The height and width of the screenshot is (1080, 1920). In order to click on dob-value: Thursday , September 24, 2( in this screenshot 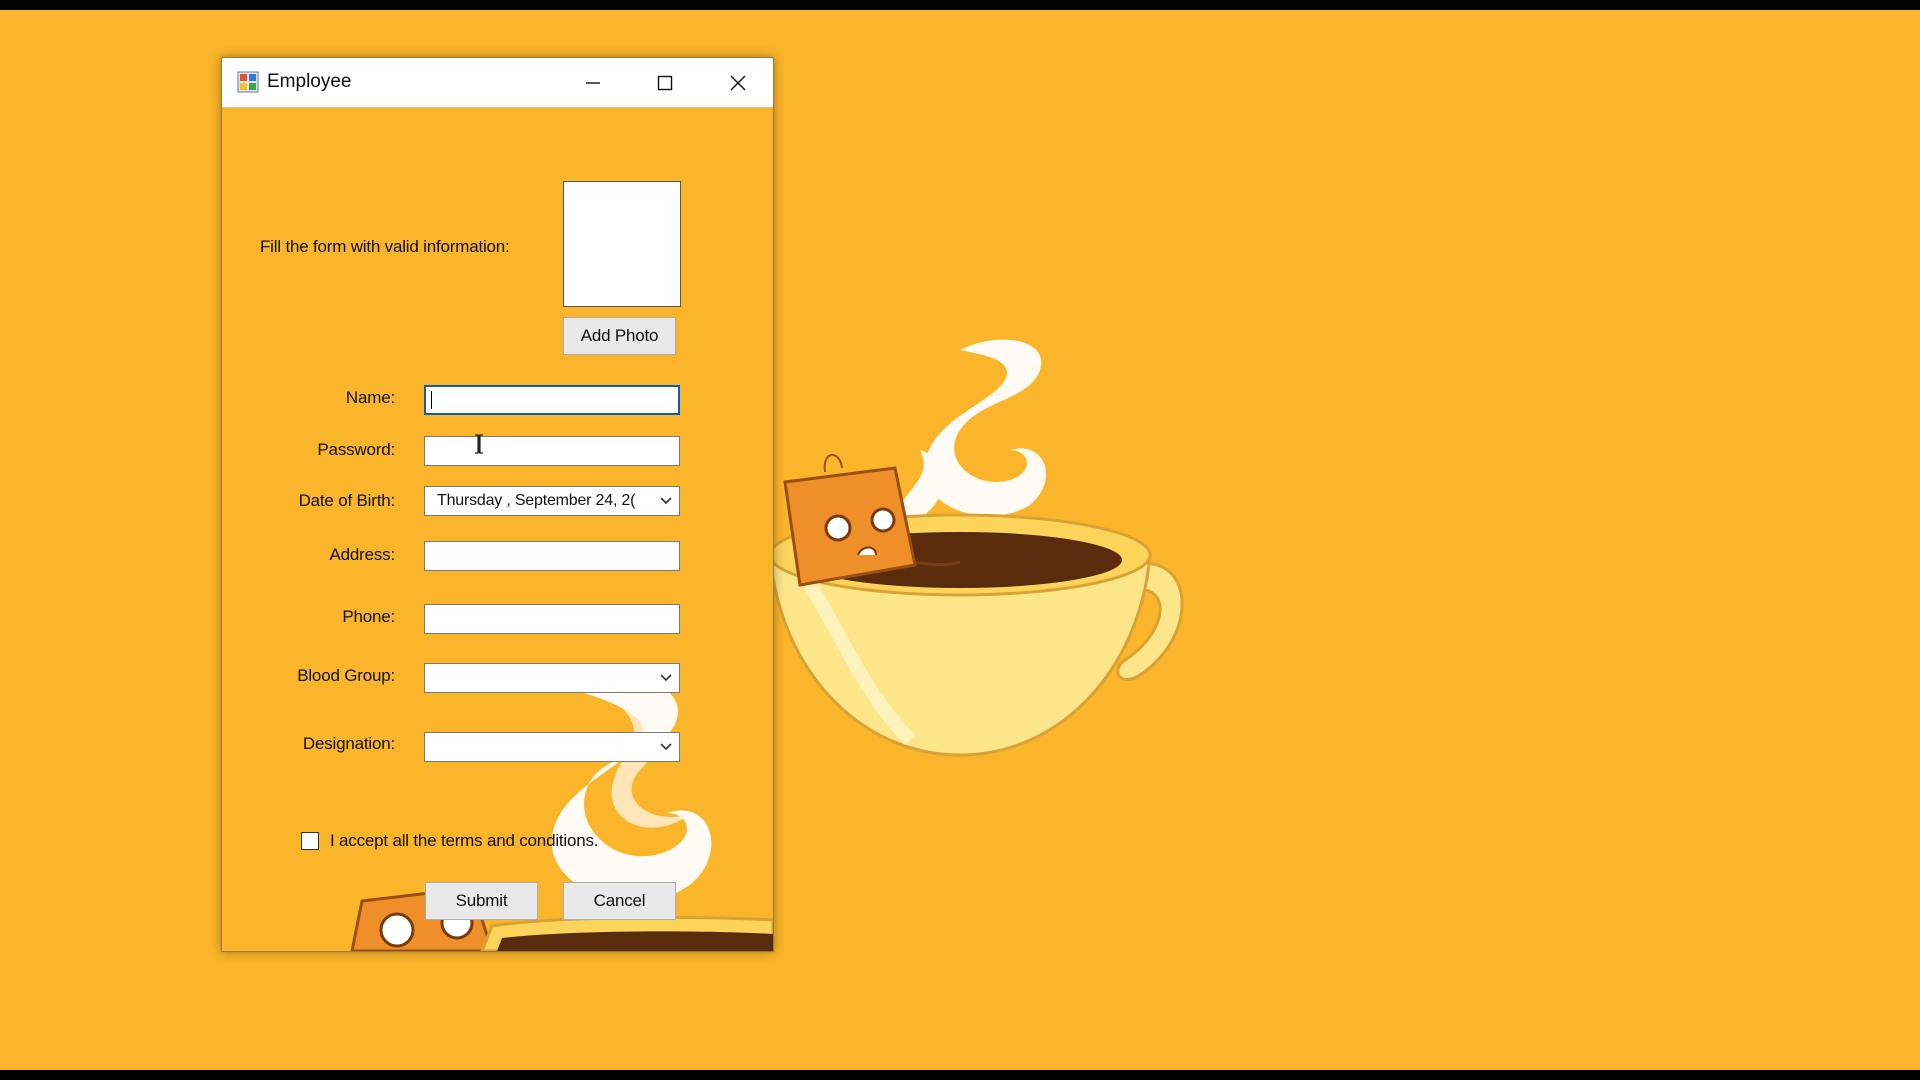, I will do `click(536, 500)`.